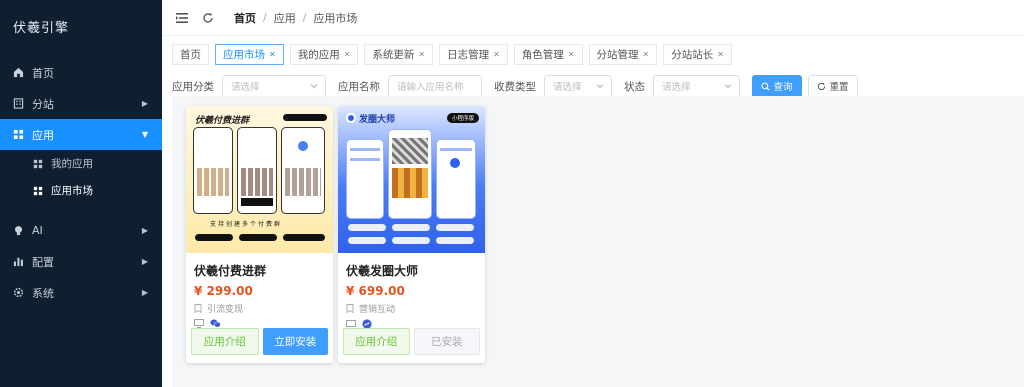  Describe the element at coordinates (193, 86) in the screenshot. I see `category-label: 应用分类` at that location.